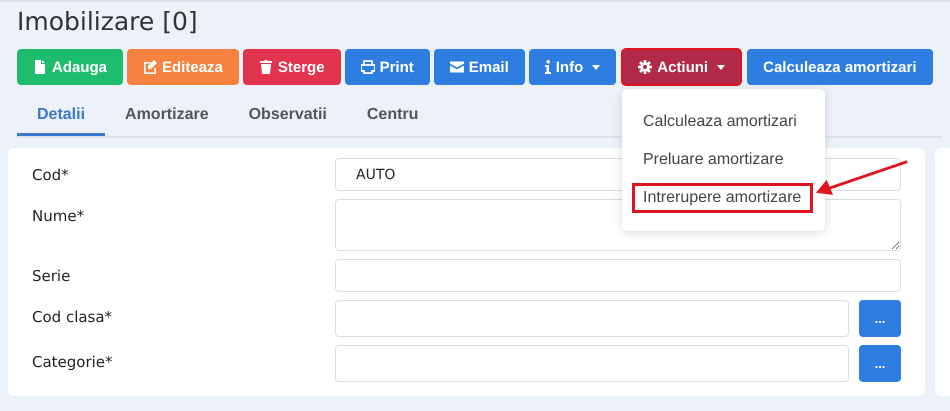  What do you see at coordinates (722, 122) in the screenshot?
I see `menu-item: Calculeaza amortizari` at bounding box center [722, 122].